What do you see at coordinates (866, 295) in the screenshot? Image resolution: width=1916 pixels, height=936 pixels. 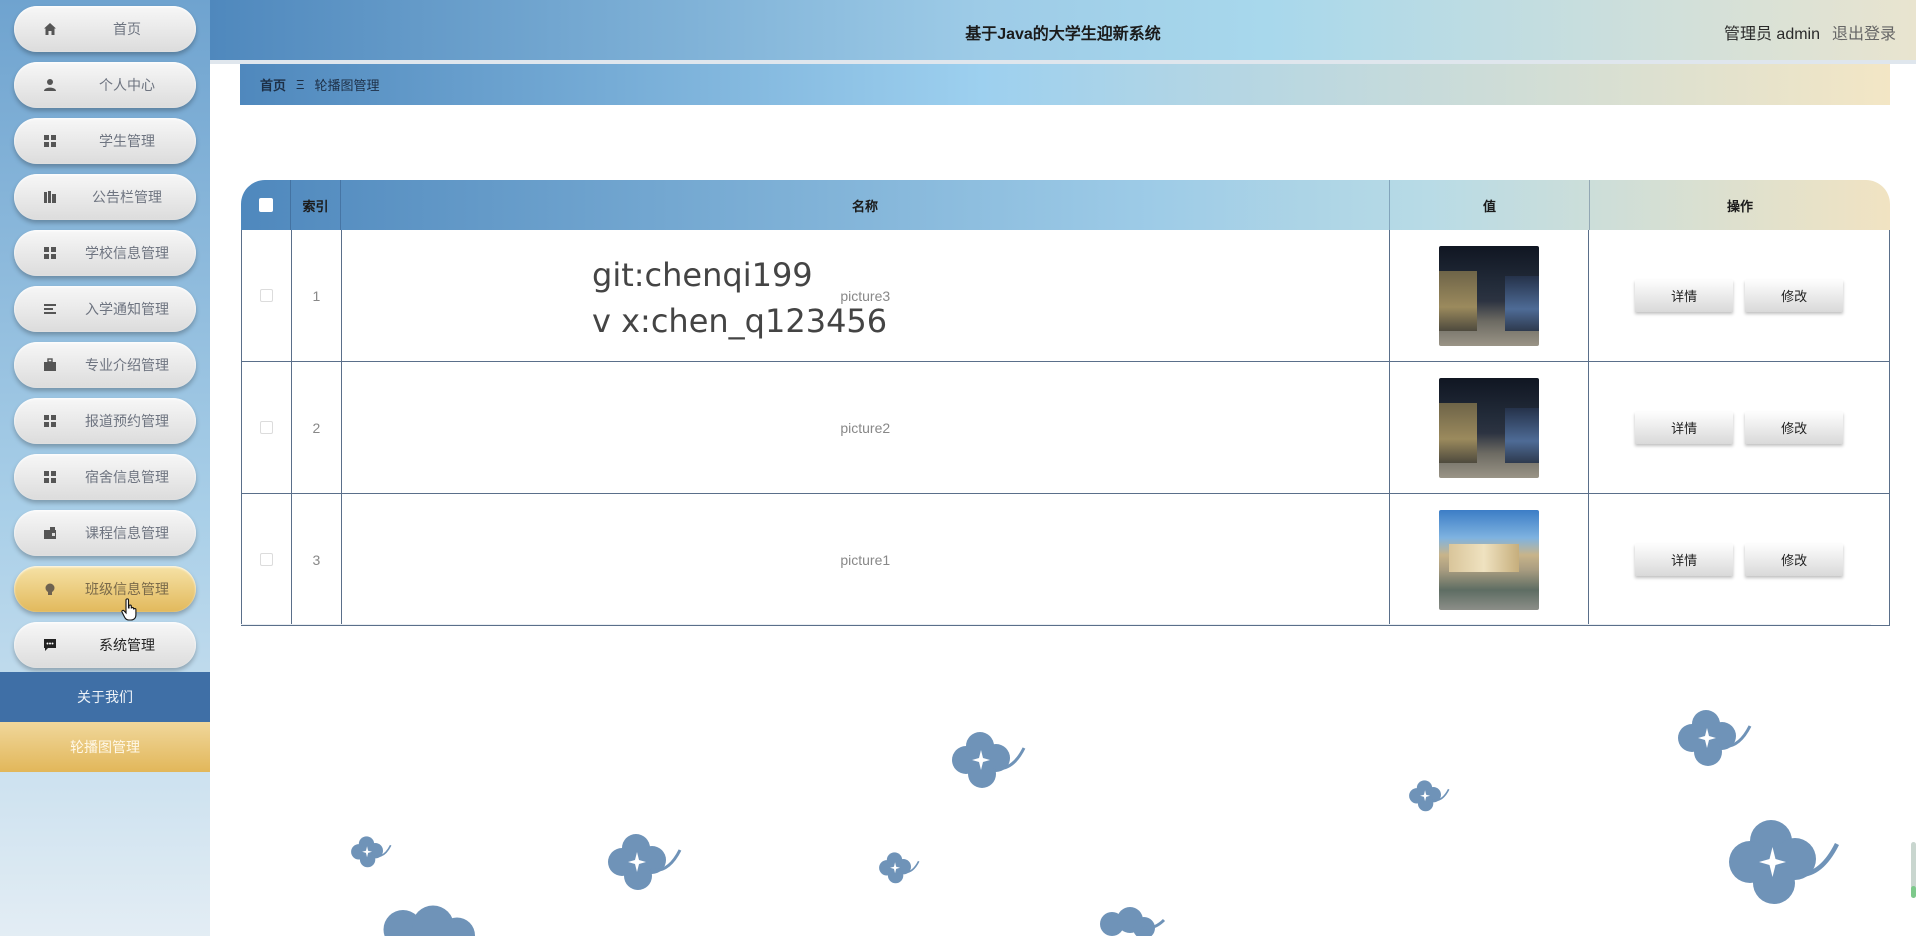 I see `row-name: picture3` at bounding box center [866, 295].